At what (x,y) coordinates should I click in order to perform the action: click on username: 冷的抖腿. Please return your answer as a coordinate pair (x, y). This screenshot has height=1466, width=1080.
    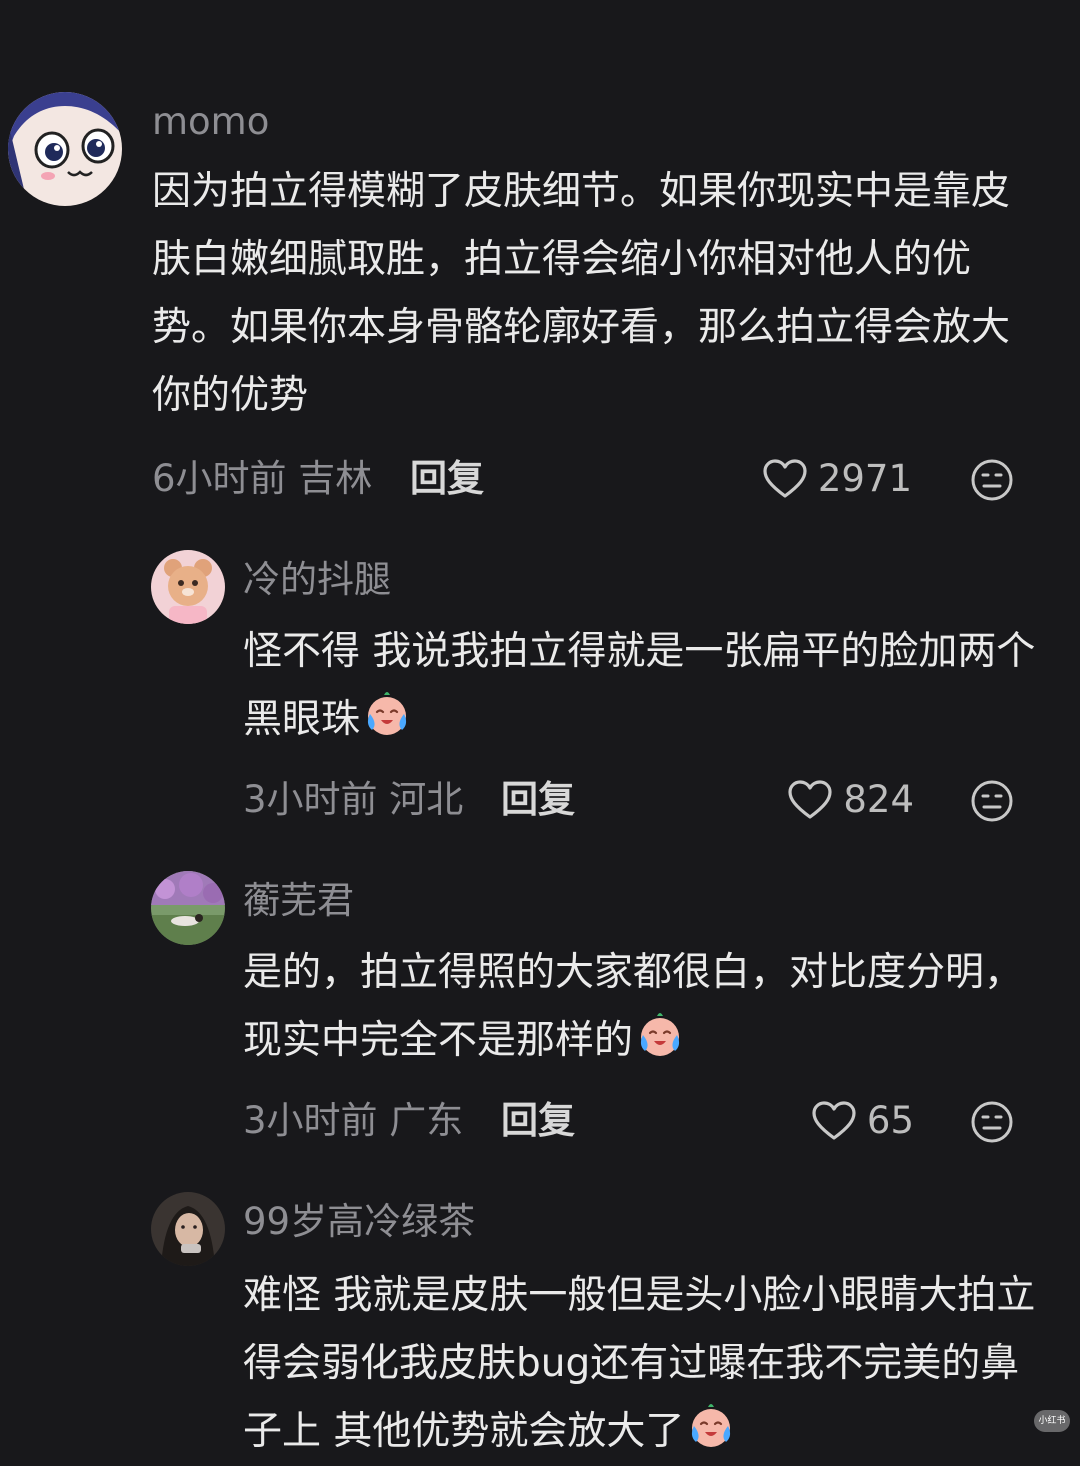
    Looking at the image, I should click on (317, 580).